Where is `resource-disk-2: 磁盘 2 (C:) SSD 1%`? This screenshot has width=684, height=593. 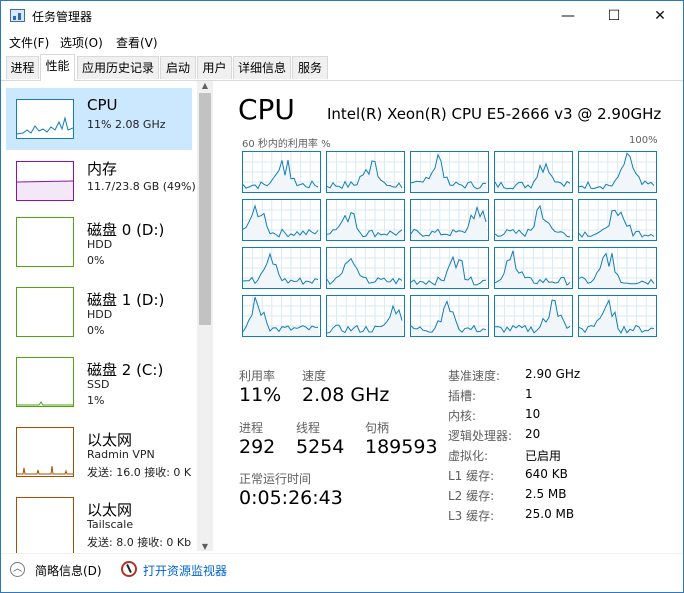 resource-disk-2: 磁盘 2 (C:) SSD 1% is located at coordinates (99, 382).